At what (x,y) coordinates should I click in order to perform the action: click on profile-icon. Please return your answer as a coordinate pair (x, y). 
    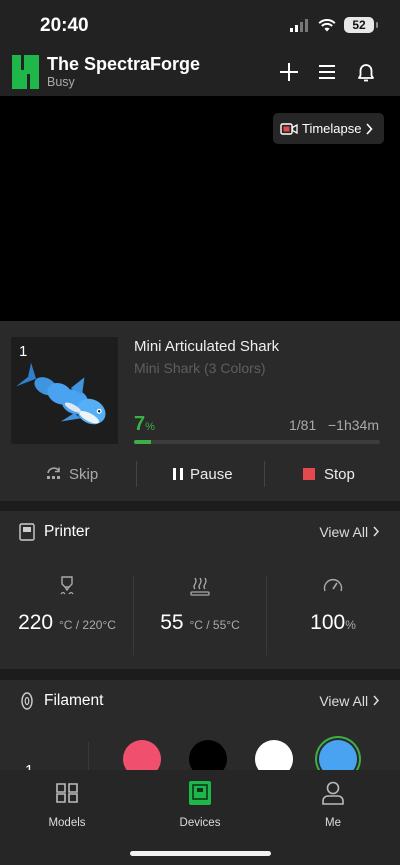
    Looking at the image, I should click on (333, 793).